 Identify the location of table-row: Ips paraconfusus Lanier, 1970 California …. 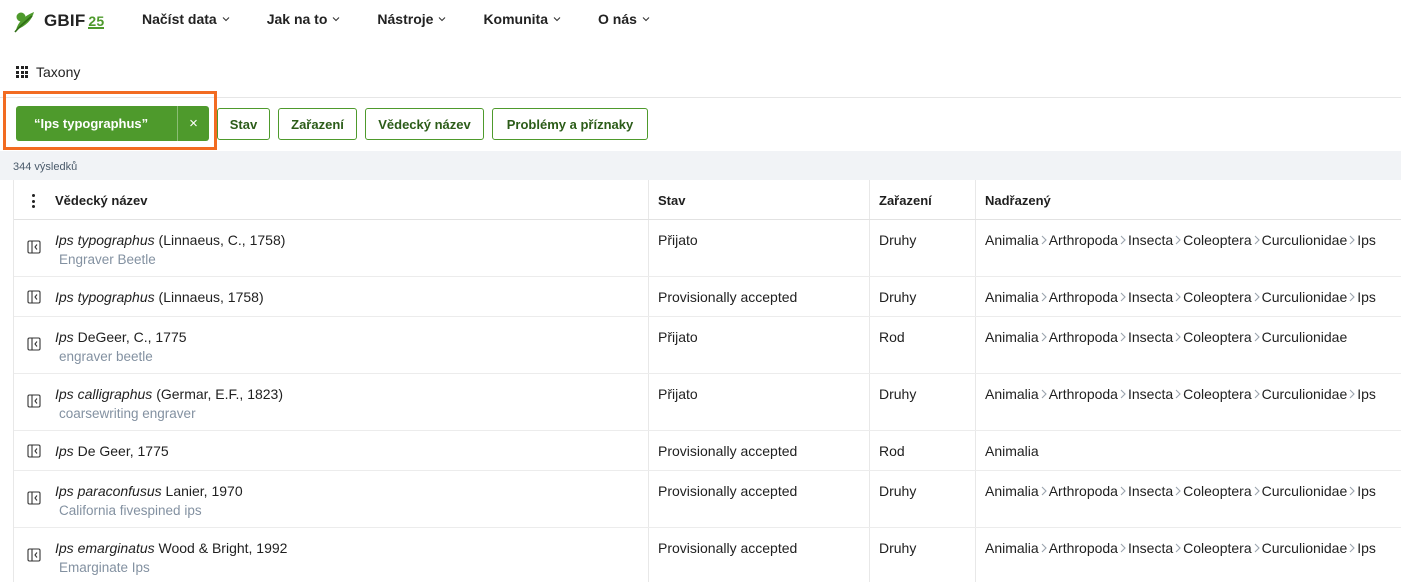
(707, 499).